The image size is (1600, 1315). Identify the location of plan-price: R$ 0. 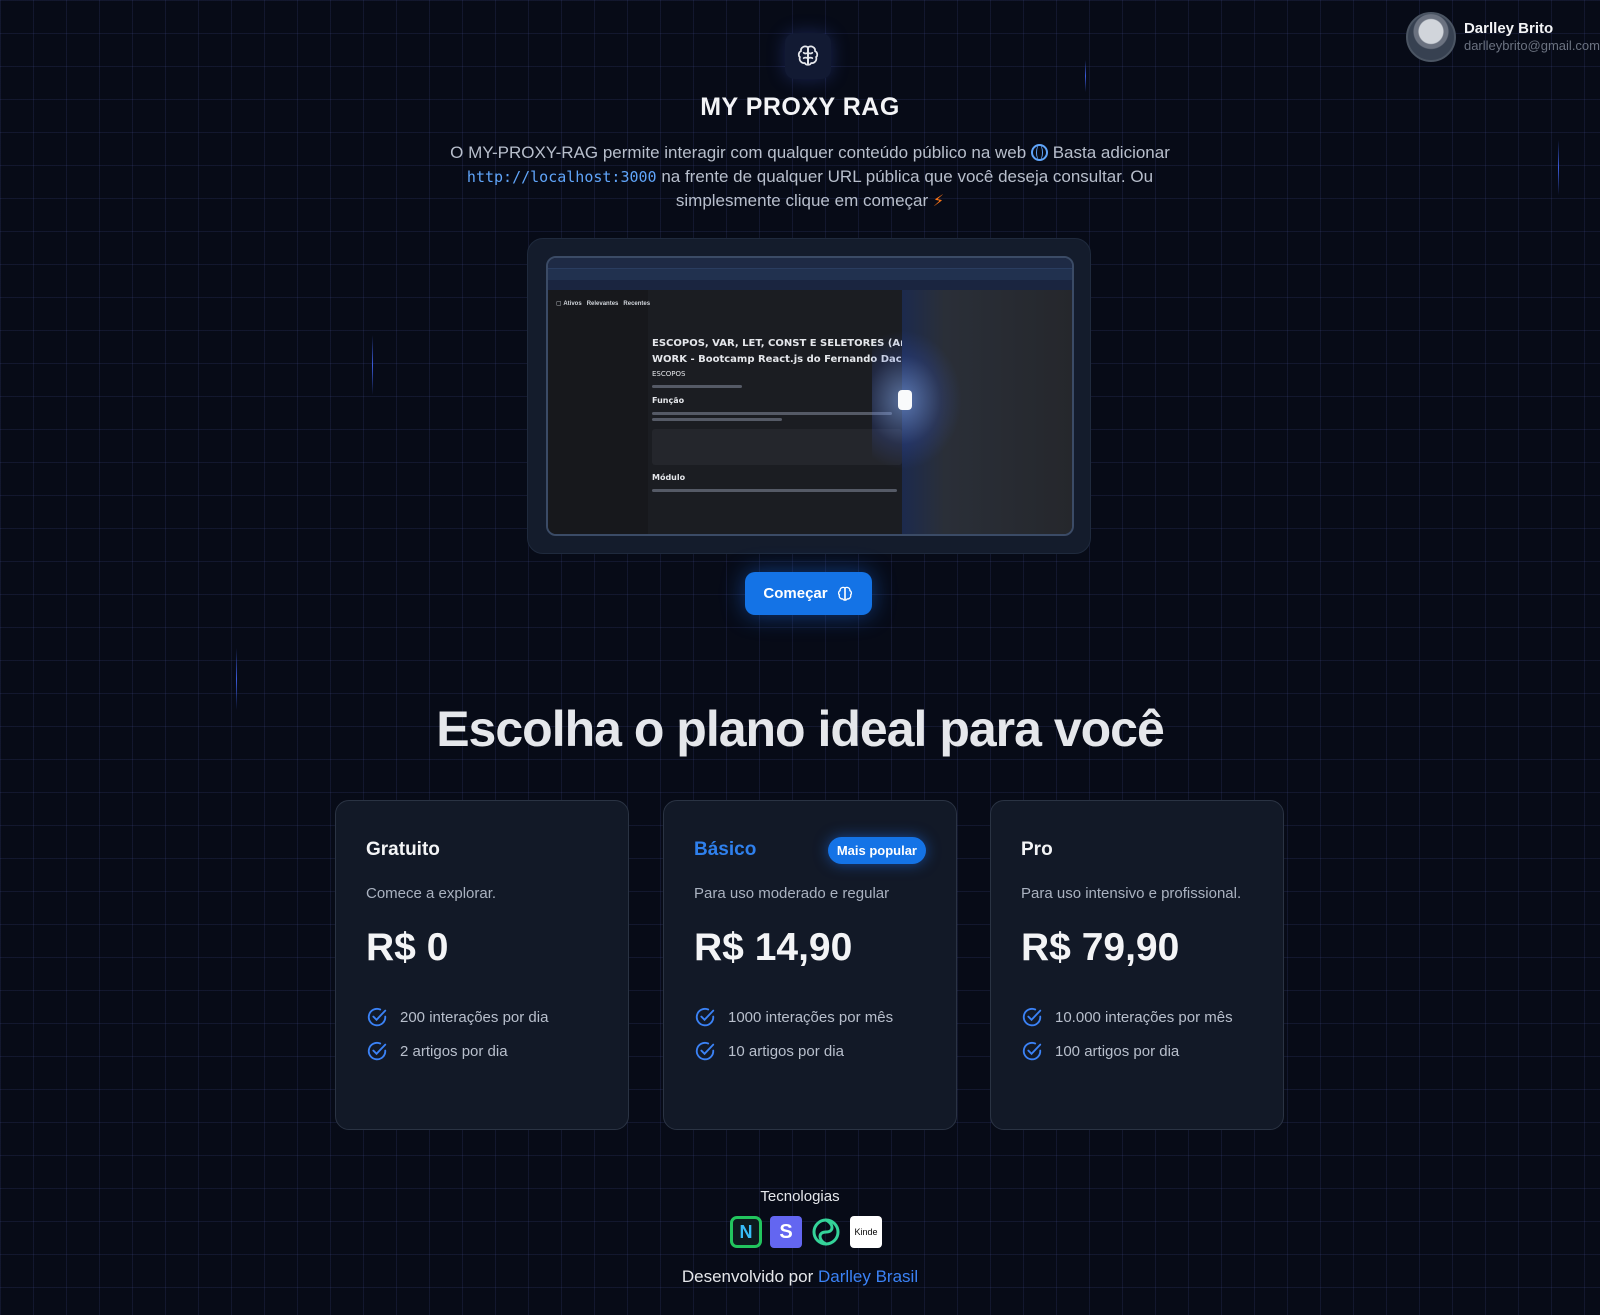
(407, 947).